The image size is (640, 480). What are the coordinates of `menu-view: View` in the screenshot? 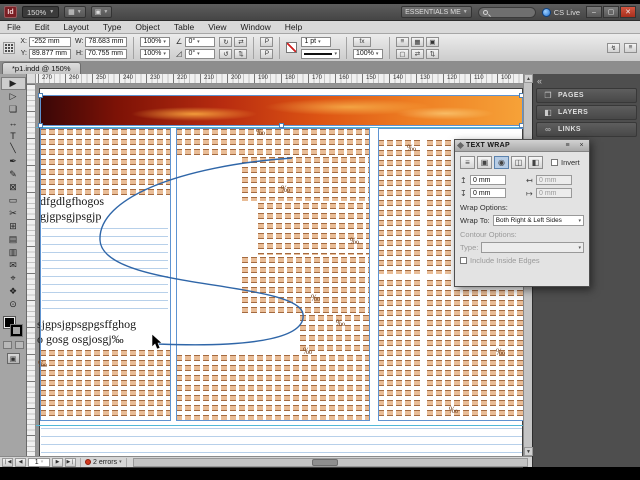 It's located at (217, 27).